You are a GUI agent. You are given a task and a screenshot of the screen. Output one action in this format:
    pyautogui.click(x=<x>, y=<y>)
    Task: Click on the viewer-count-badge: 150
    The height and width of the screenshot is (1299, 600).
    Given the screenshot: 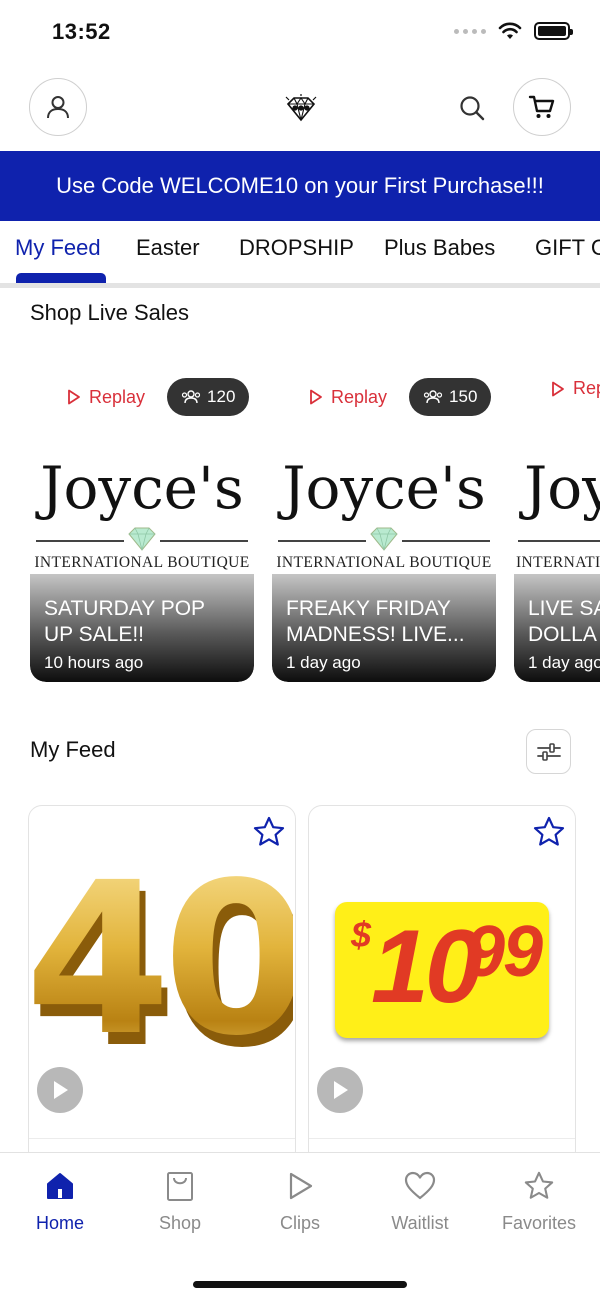 What is the action you would take?
    pyautogui.click(x=450, y=397)
    